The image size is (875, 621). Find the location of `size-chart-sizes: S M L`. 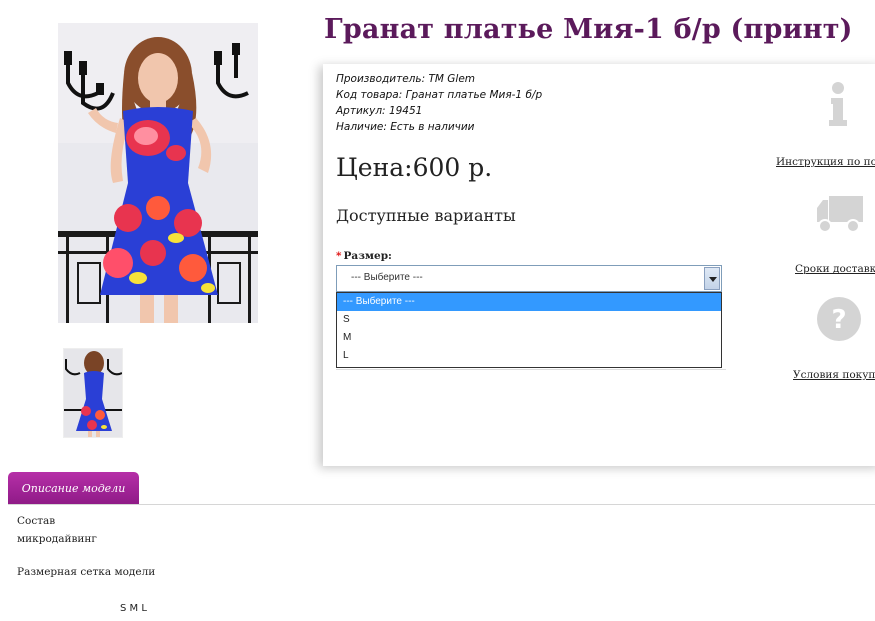

size-chart-sizes: S M L is located at coordinates (133, 608).